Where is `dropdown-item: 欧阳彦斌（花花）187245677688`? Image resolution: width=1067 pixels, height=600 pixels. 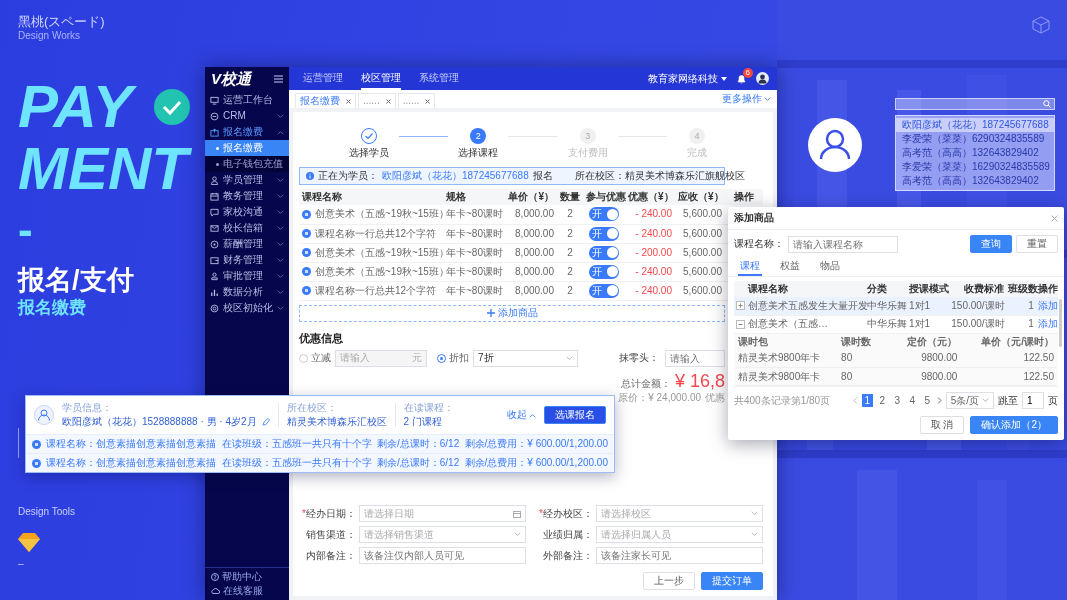 dropdown-item: 欧阳彦斌（花花）187245677688 is located at coordinates (975, 125).